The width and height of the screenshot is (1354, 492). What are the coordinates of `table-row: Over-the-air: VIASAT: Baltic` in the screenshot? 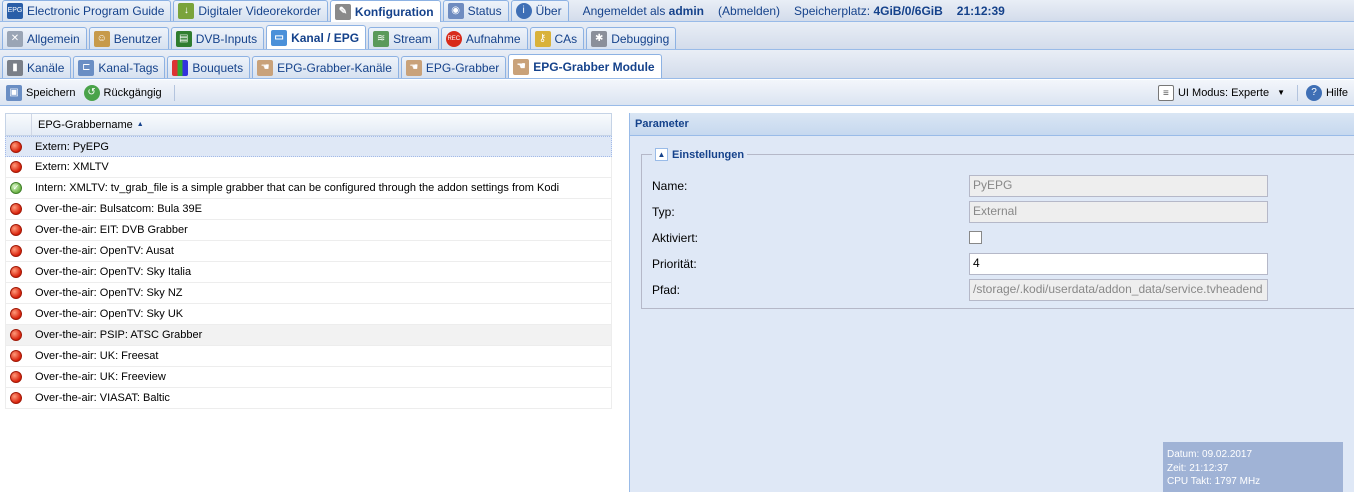 It's located at (308, 398).